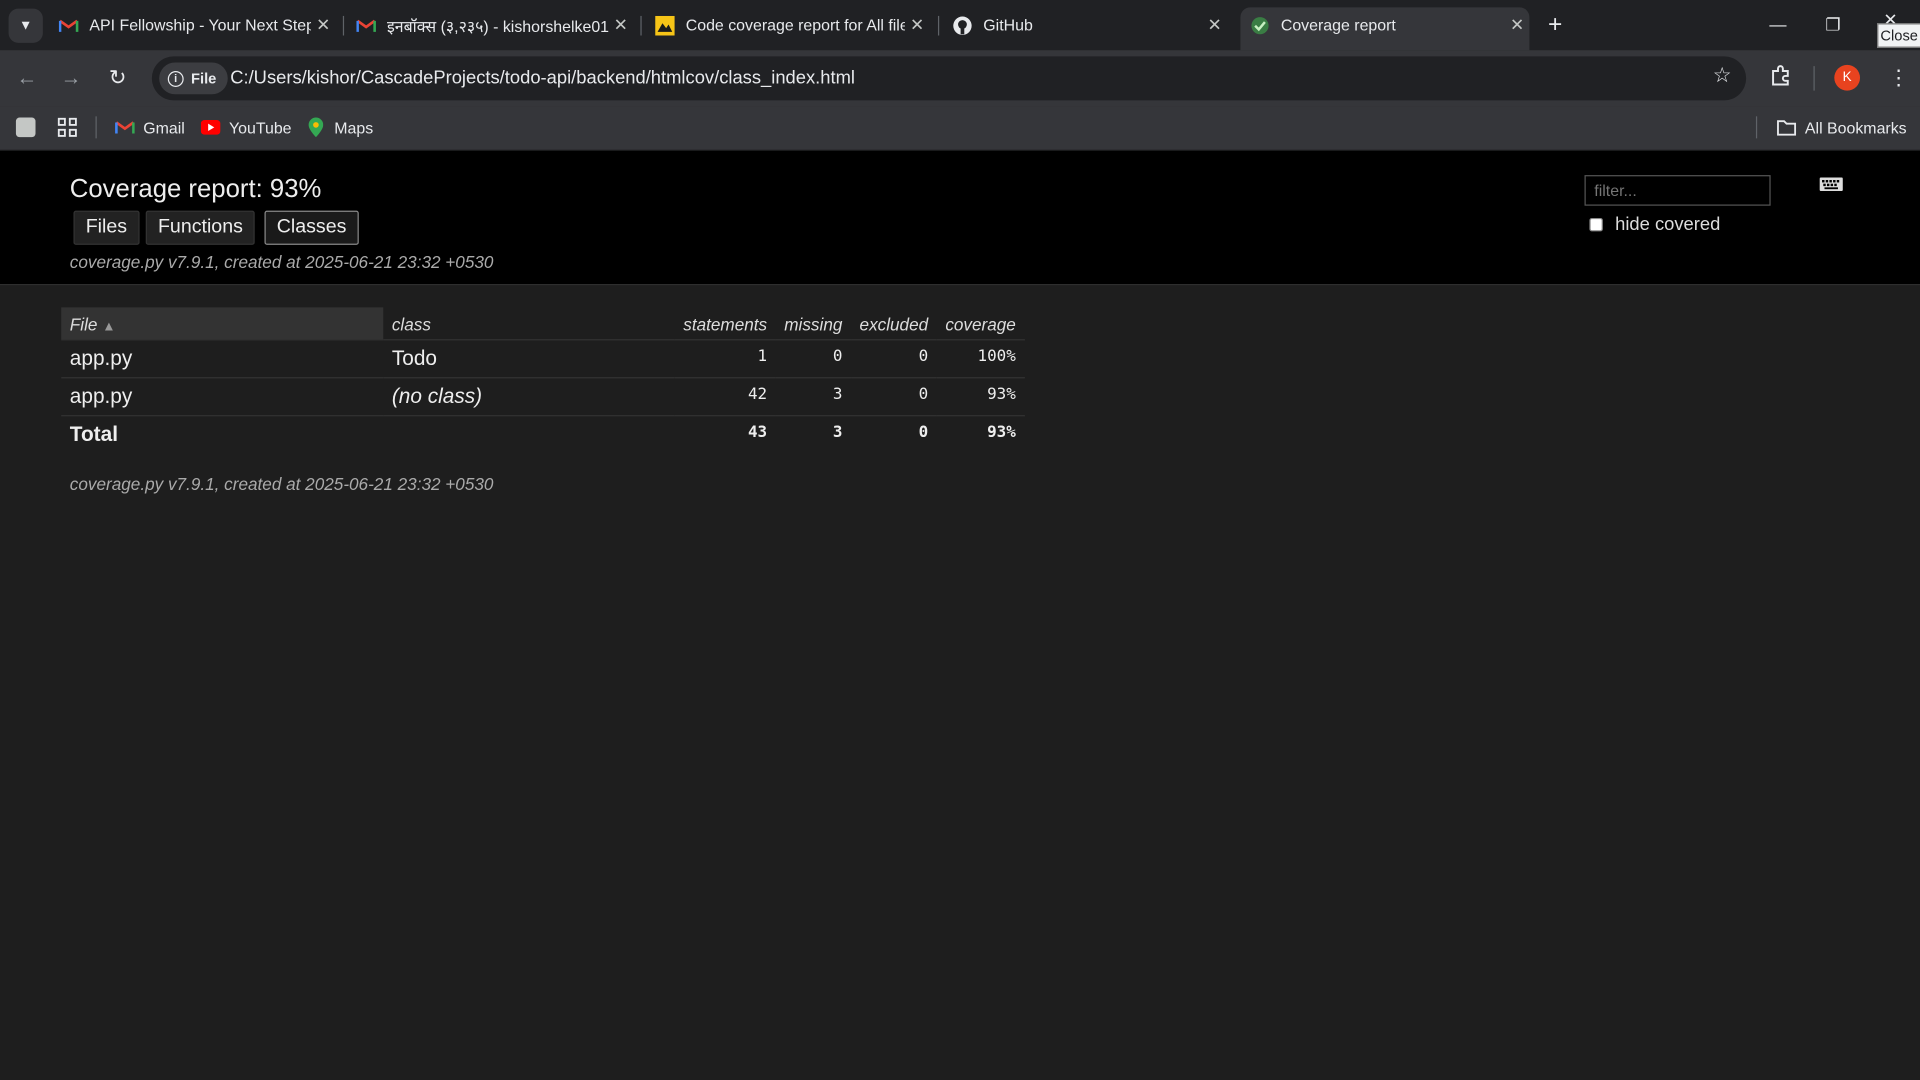 This screenshot has height=1080, width=1920. What do you see at coordinates (260, 127) in the screenshot?
I see `bookmark-label: YouTube` at bounding box center [260, 127].